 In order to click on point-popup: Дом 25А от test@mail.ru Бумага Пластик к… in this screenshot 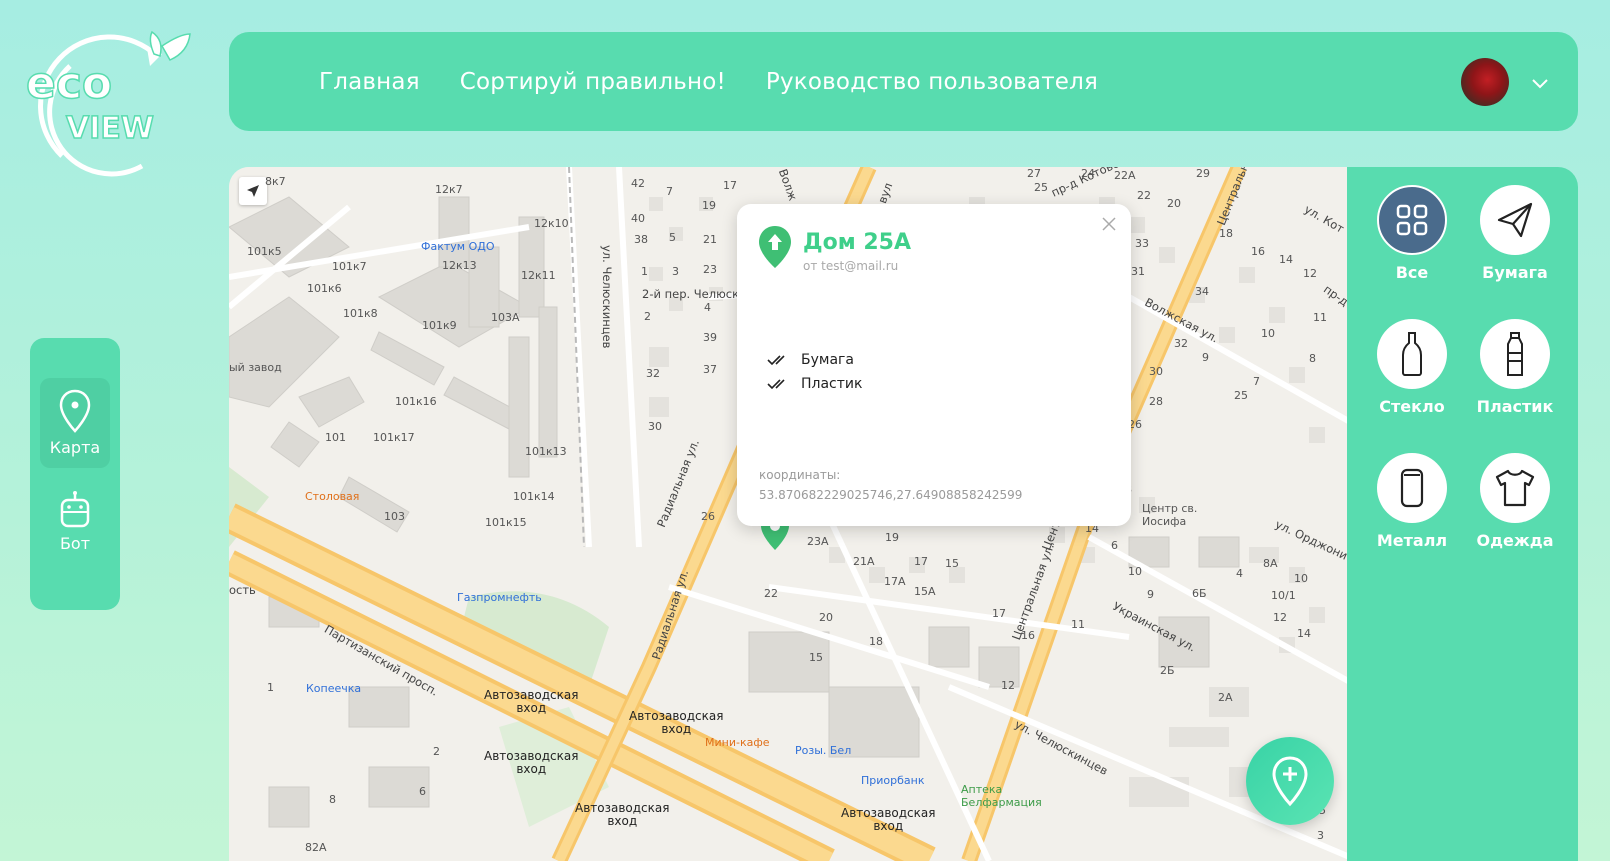, I will do `click(934, 365)`.